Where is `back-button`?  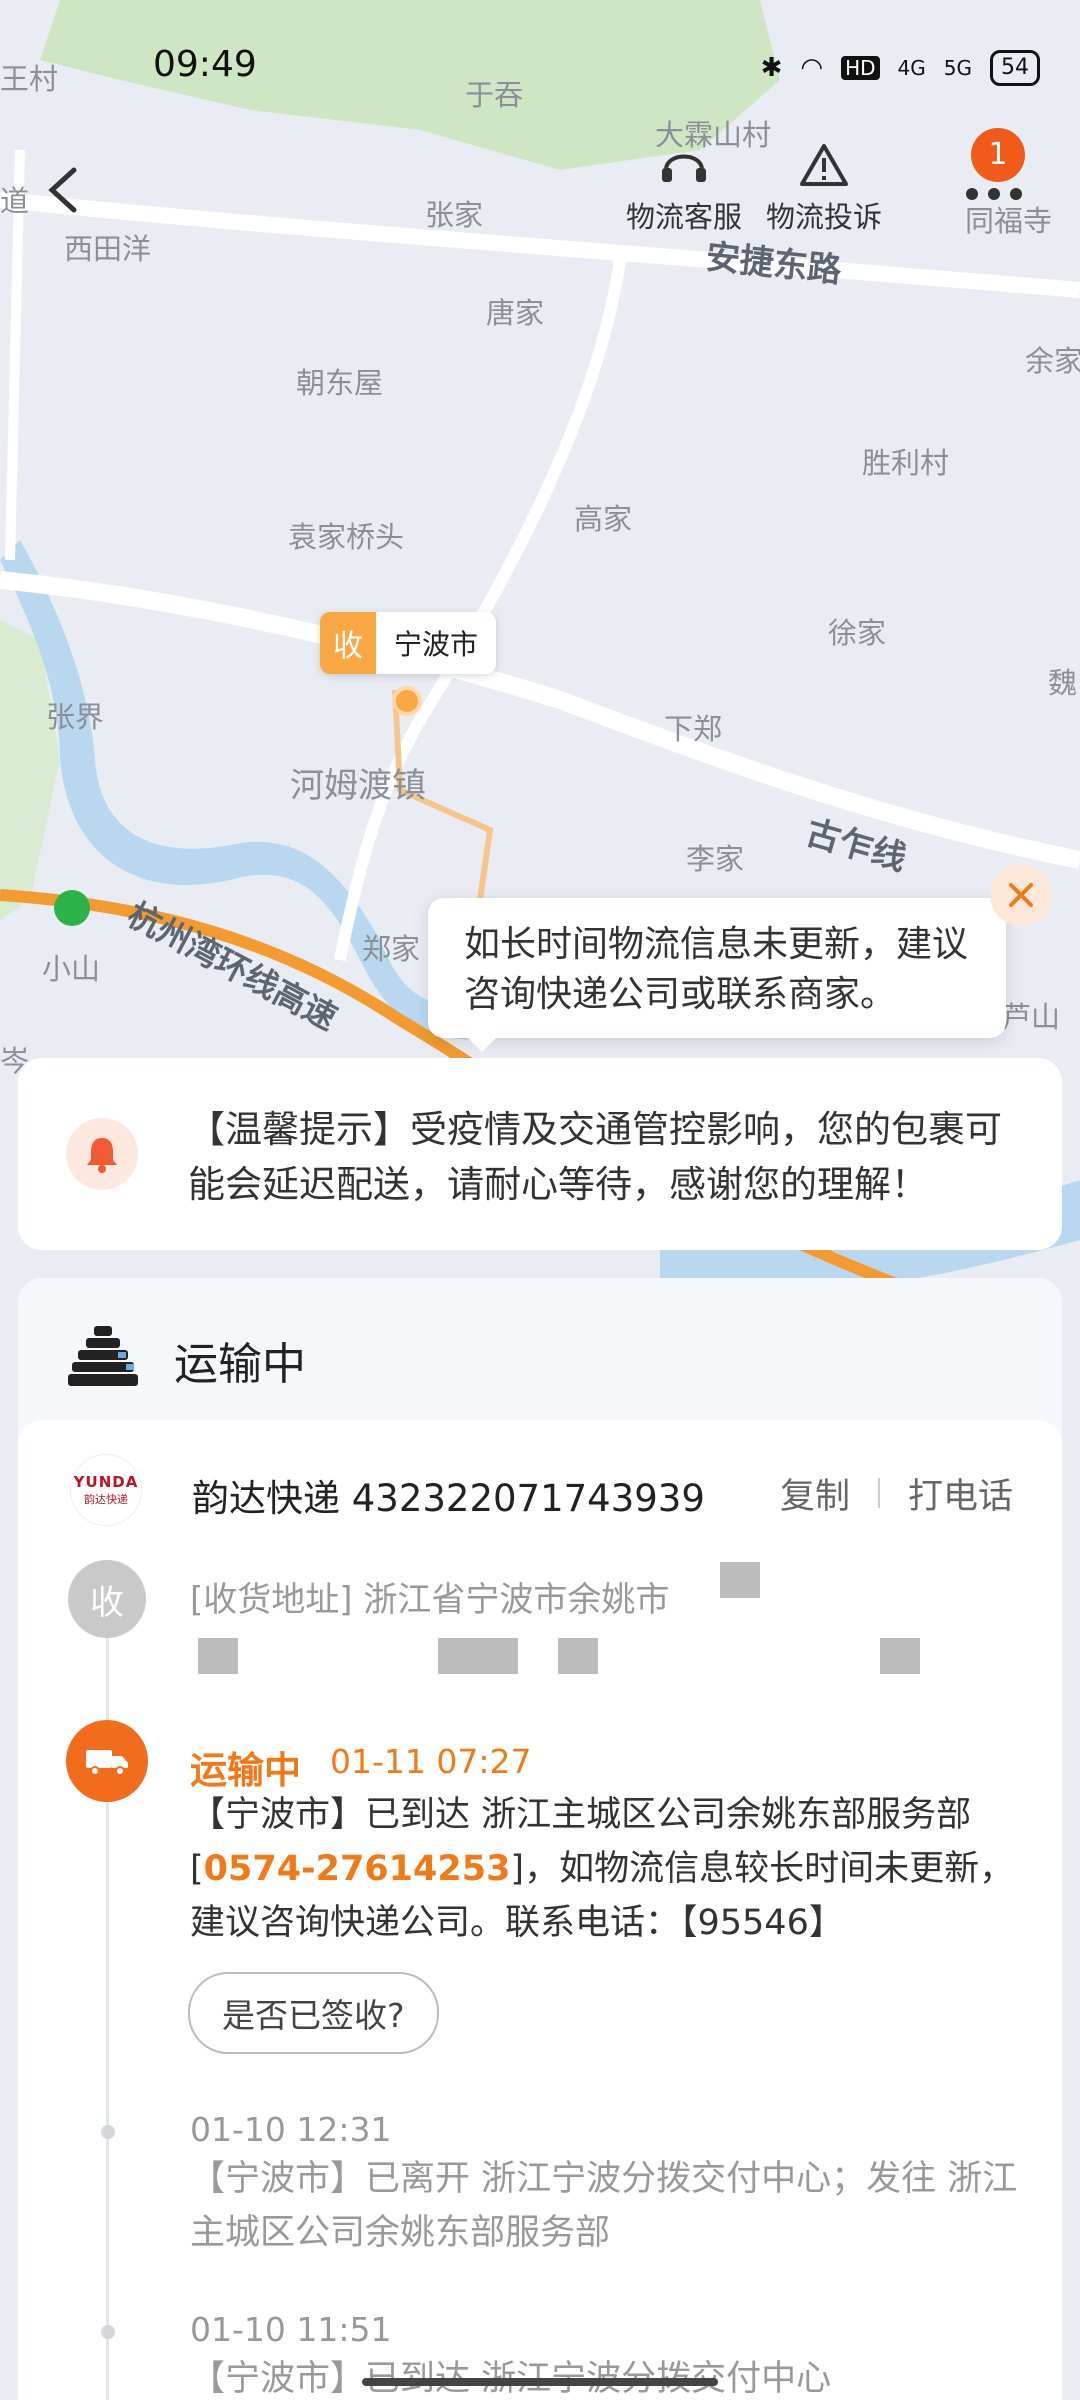 back-button is located at coordinates (66, 190).